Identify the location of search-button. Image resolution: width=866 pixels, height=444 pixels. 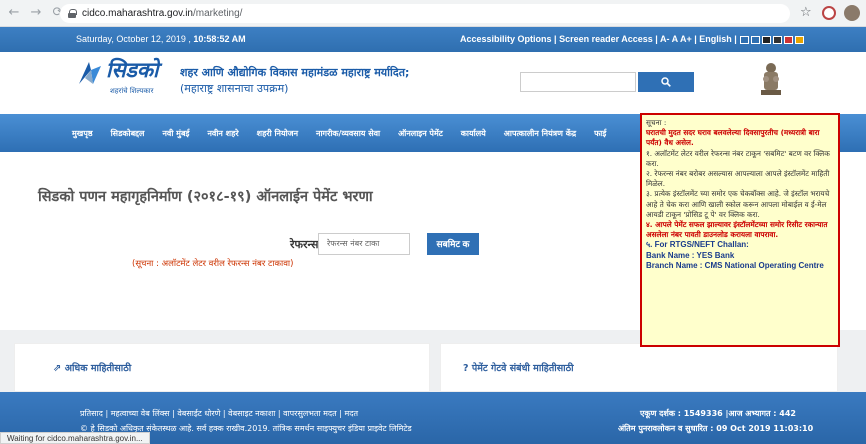
(666, 82).